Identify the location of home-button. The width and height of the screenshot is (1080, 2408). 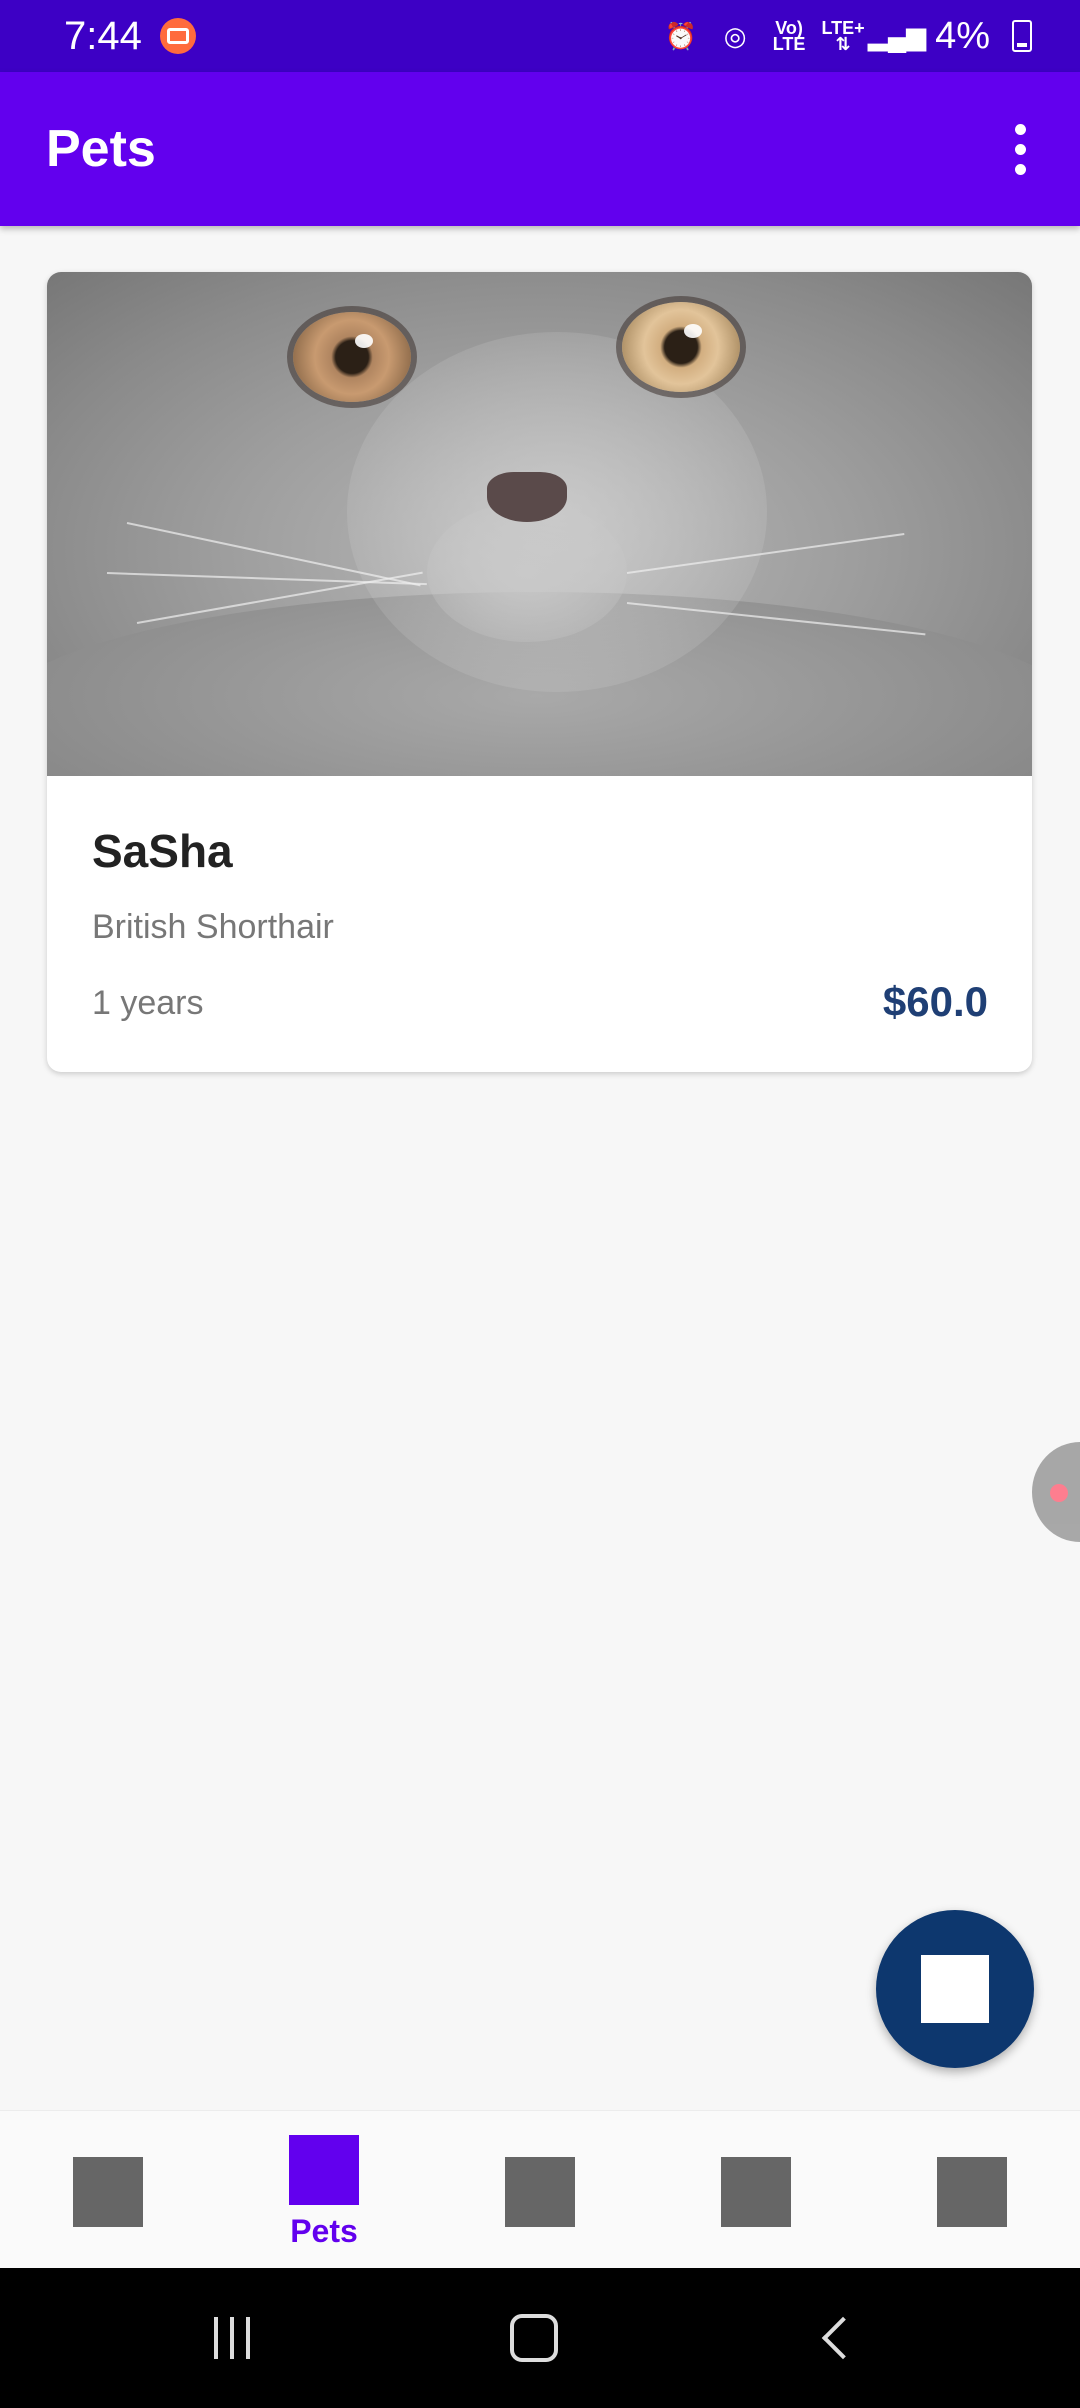
(534, 2338).